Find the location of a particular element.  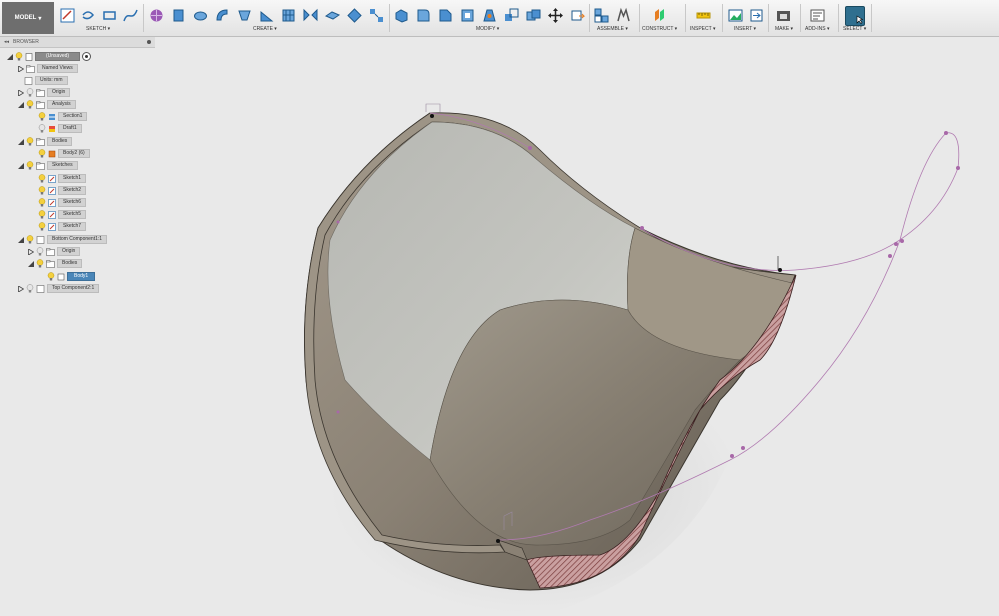

insert-menu: INSERT ▾ is located at coordinates (745, 29).